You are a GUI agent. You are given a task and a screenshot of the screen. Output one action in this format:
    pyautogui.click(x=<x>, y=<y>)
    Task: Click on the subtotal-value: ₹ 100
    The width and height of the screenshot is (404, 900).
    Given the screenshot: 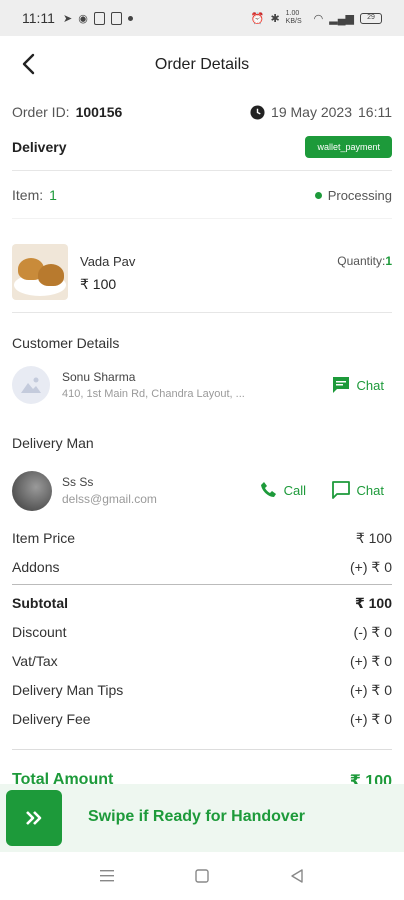 What is the action you would take?
    pyautogui.click(x=373, y=603)
    